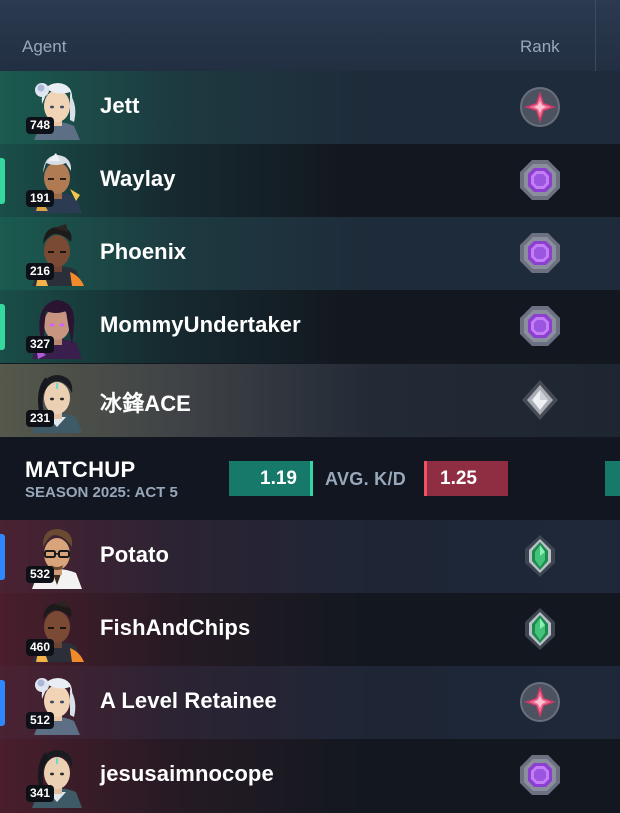 This screenshot has height=813, width=620. What do you see at coordinates (40, 198) in the screenshot?
I see `account-level-badge: 191` at bounding box center [40, 198].